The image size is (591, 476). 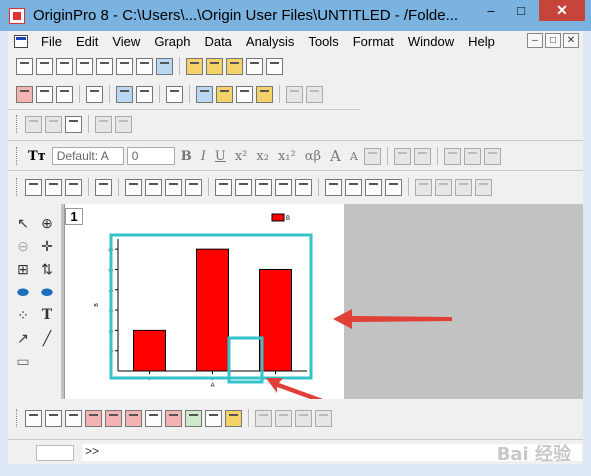 What do you see at coordinates (47, 292) in the screenshot?
I see `mask-range-icon: ⬬` at bounding box center [47, 292].